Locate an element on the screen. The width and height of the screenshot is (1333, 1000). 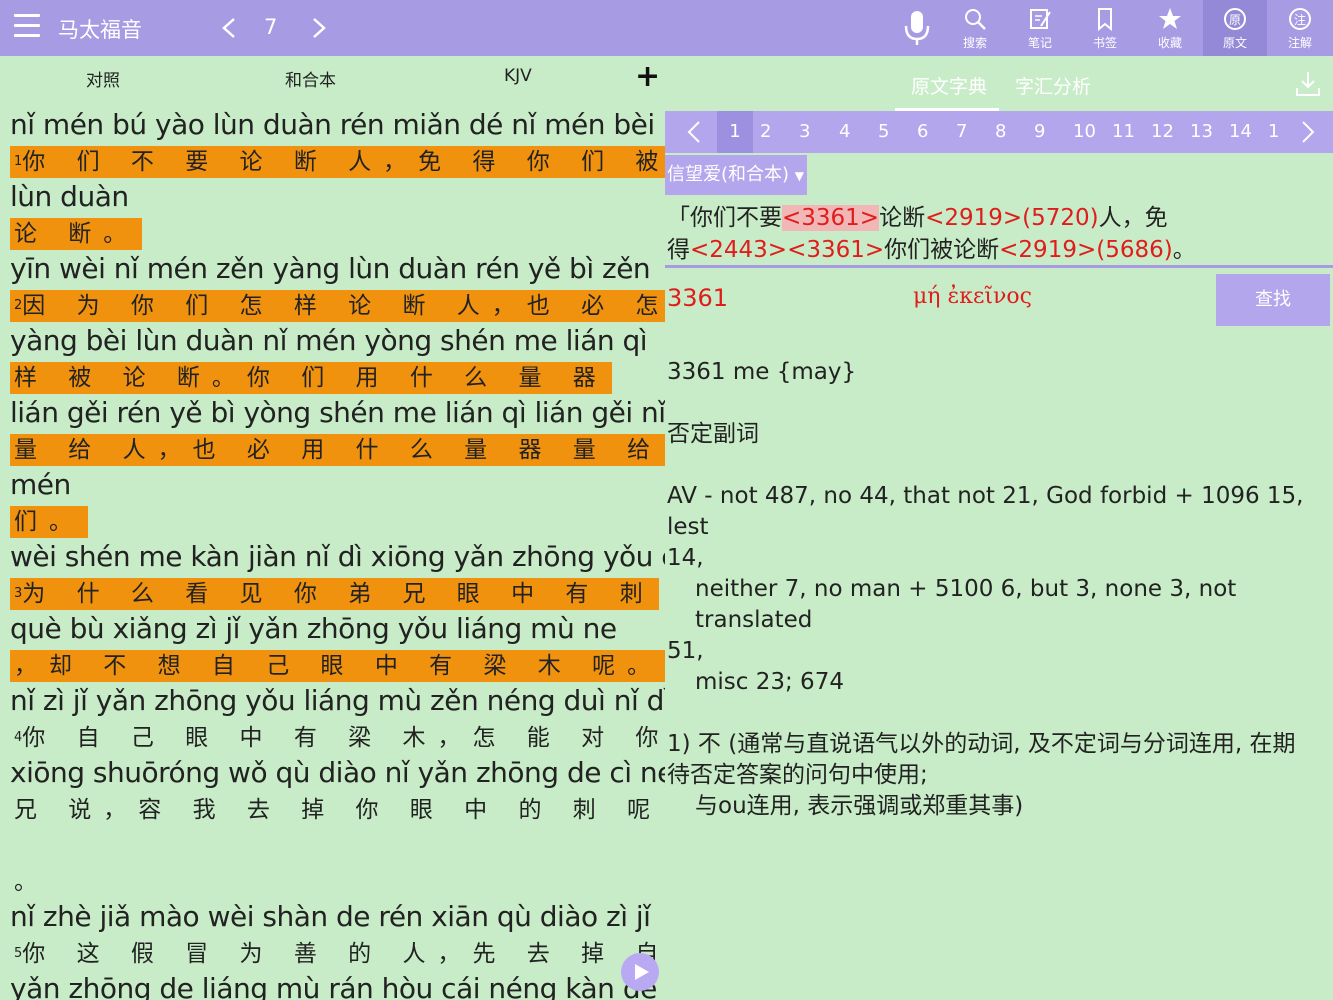
chinese-text: 你 这 假 冒 为 善 的 人，先 去 掉 自 己 is located at coordinates (343, 954).